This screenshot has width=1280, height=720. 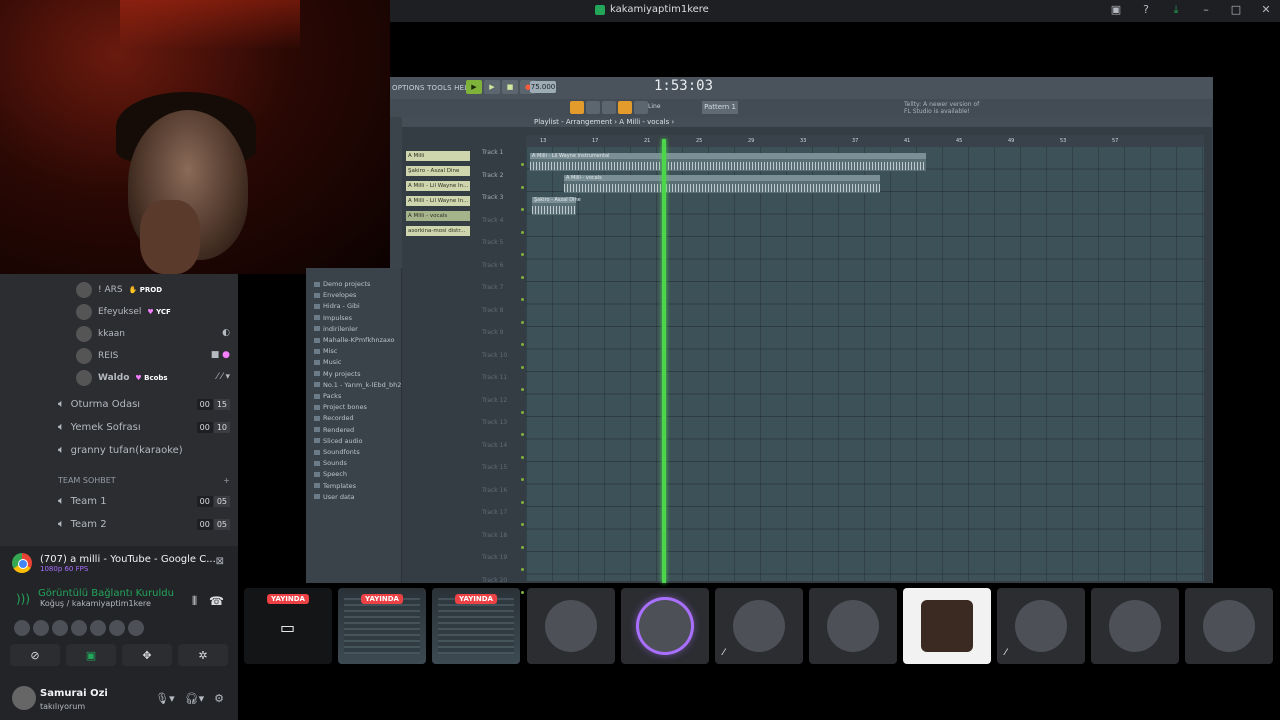 What do you see at coordinates (556, 206) in the screenshot?
I see `audio-clip: Şakiro - Aszal Dine` at bounding box center [556, 206].